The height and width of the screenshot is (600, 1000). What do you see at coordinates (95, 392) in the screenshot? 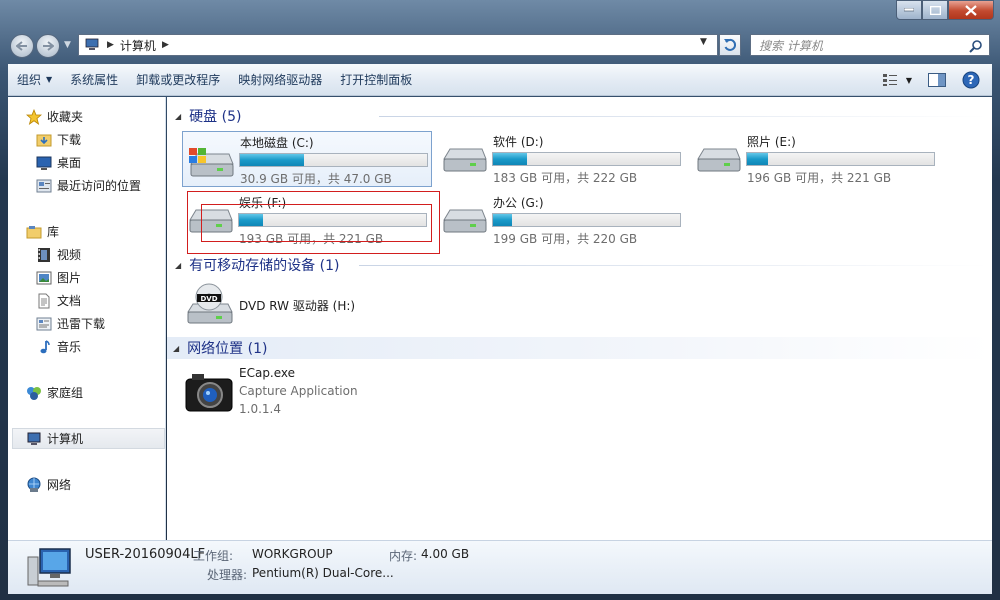
I see `nav-homegroup: 家庭组` at bounding box center [95, 392].